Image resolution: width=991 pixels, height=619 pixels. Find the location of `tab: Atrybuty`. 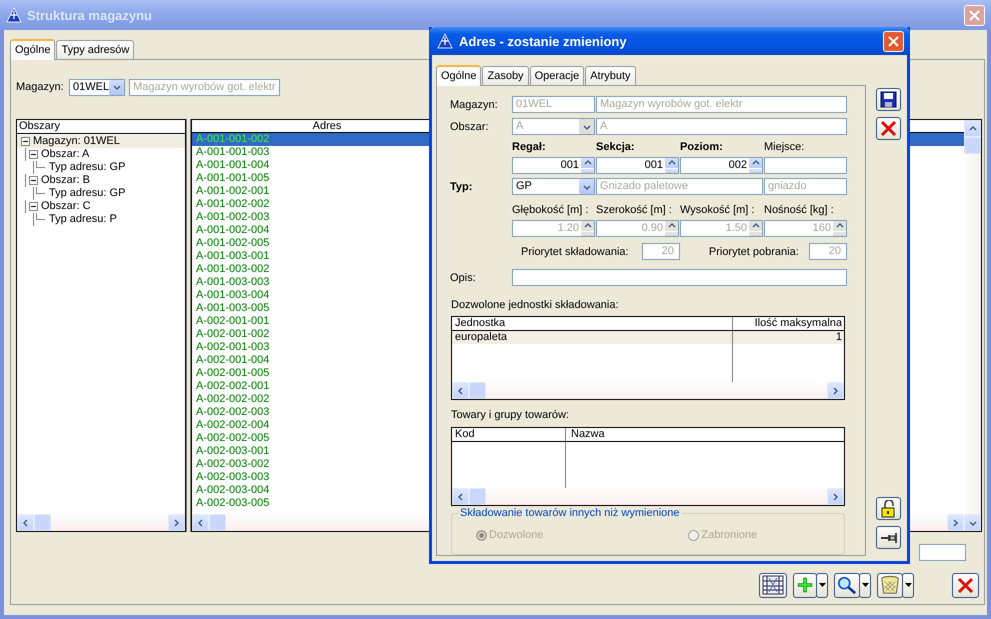

tab: Atrybuty is located at coordinates (610, 75).